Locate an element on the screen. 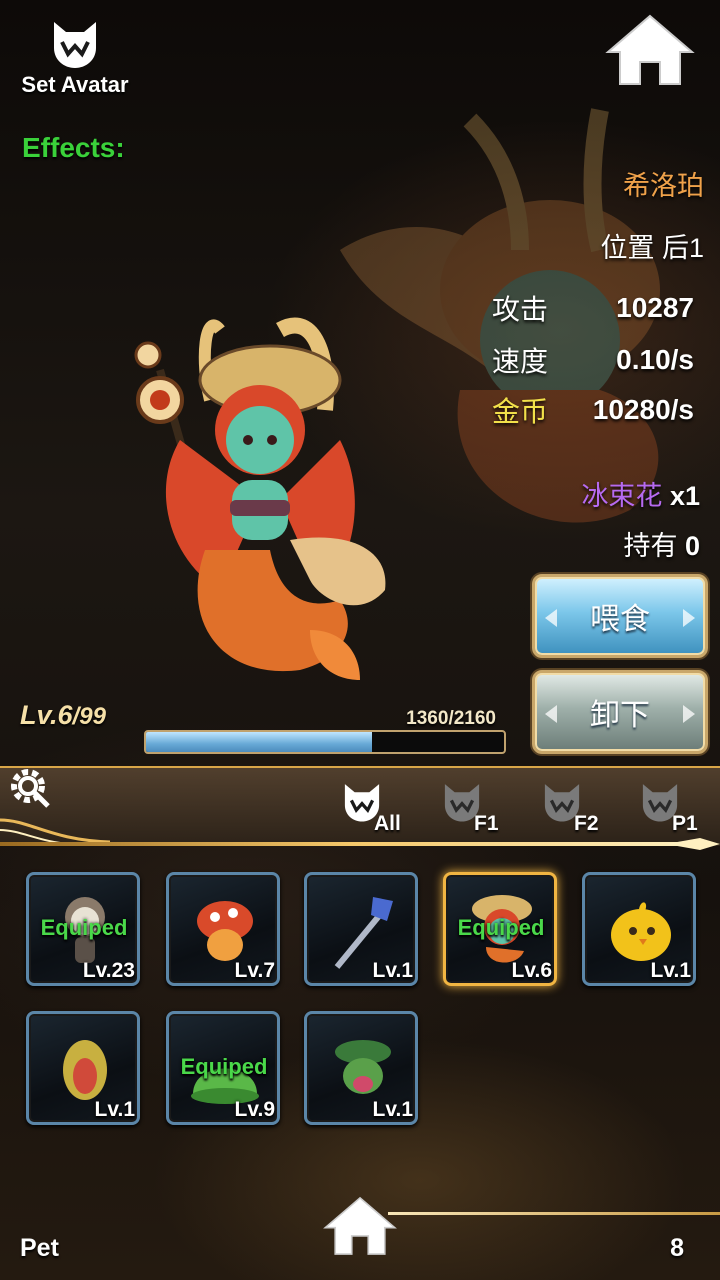 This screenshot has width=720, height=1280. filter-tab-label: F2 is located at coordinates (586, 823).